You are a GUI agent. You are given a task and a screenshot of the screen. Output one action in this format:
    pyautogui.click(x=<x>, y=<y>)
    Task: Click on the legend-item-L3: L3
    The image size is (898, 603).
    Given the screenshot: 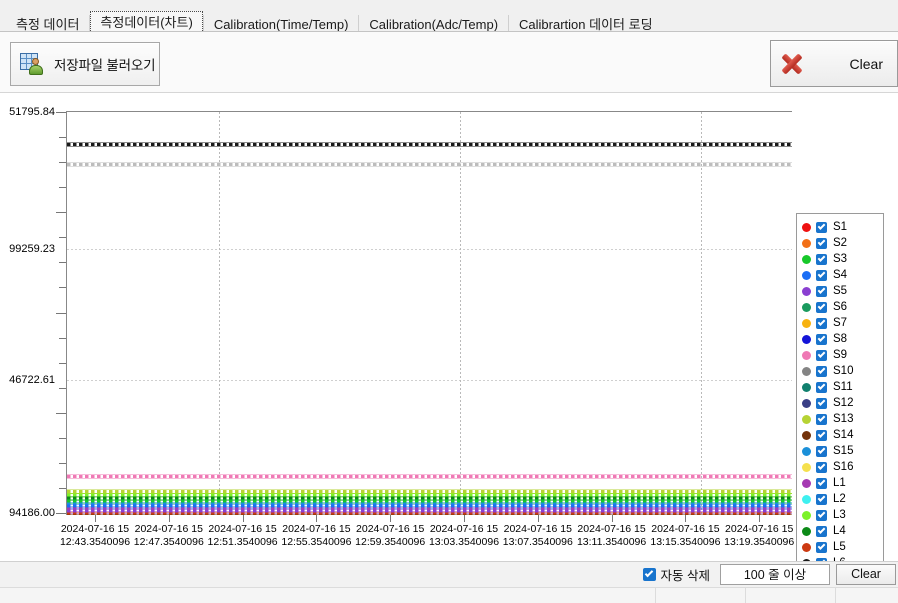 What is the action you would take?
    pyautogui.click(x=842, y=515)
    